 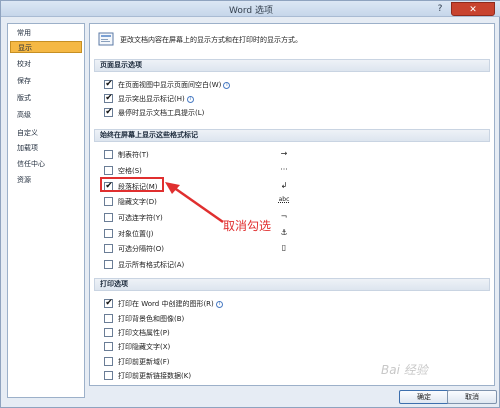 What do you see at coordinates (284, 153) in the screenshot?
I see `tab-mark-icon: →` at bounding box center [284, 153].